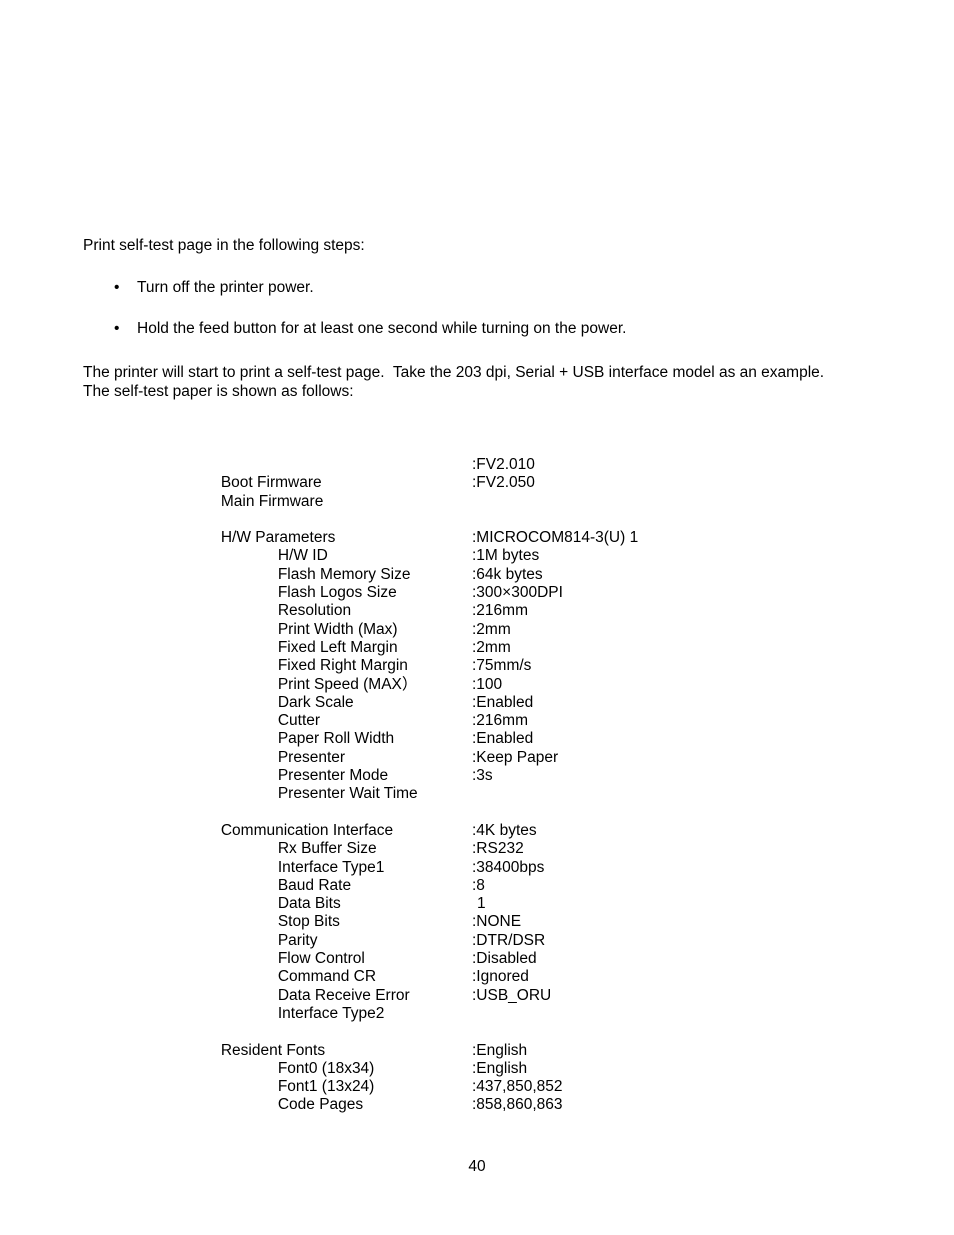 The height and width of the screenshot is (1235, 954). I want to click on selftest-row: Print Speed (MAX） :75mm/s, so click(515, 674).